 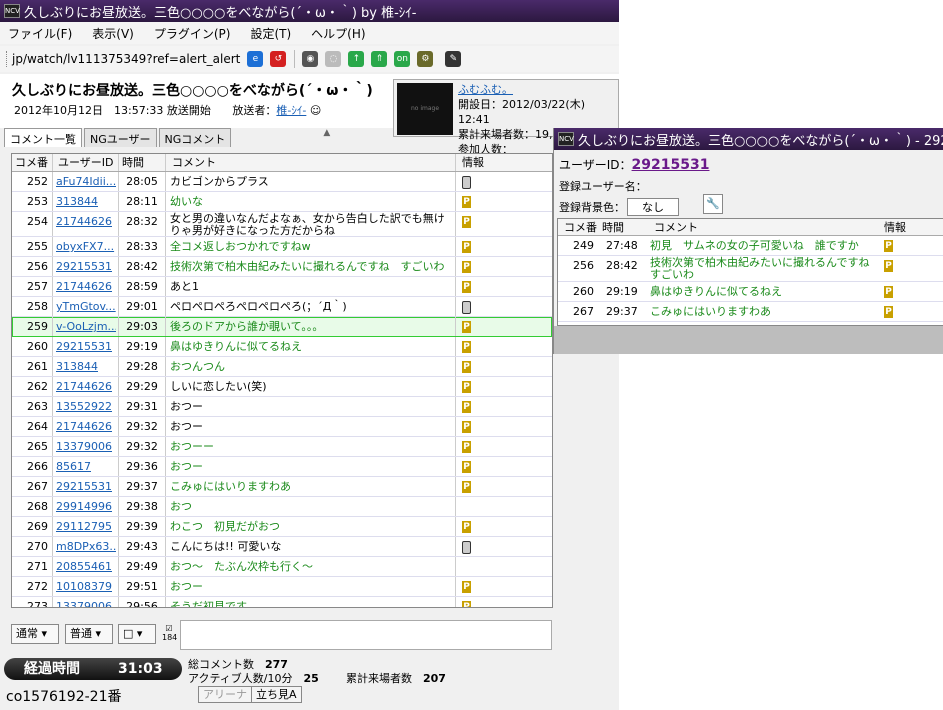 I want to click on disconnect-icon: ↺, so click(x=278, y=59).